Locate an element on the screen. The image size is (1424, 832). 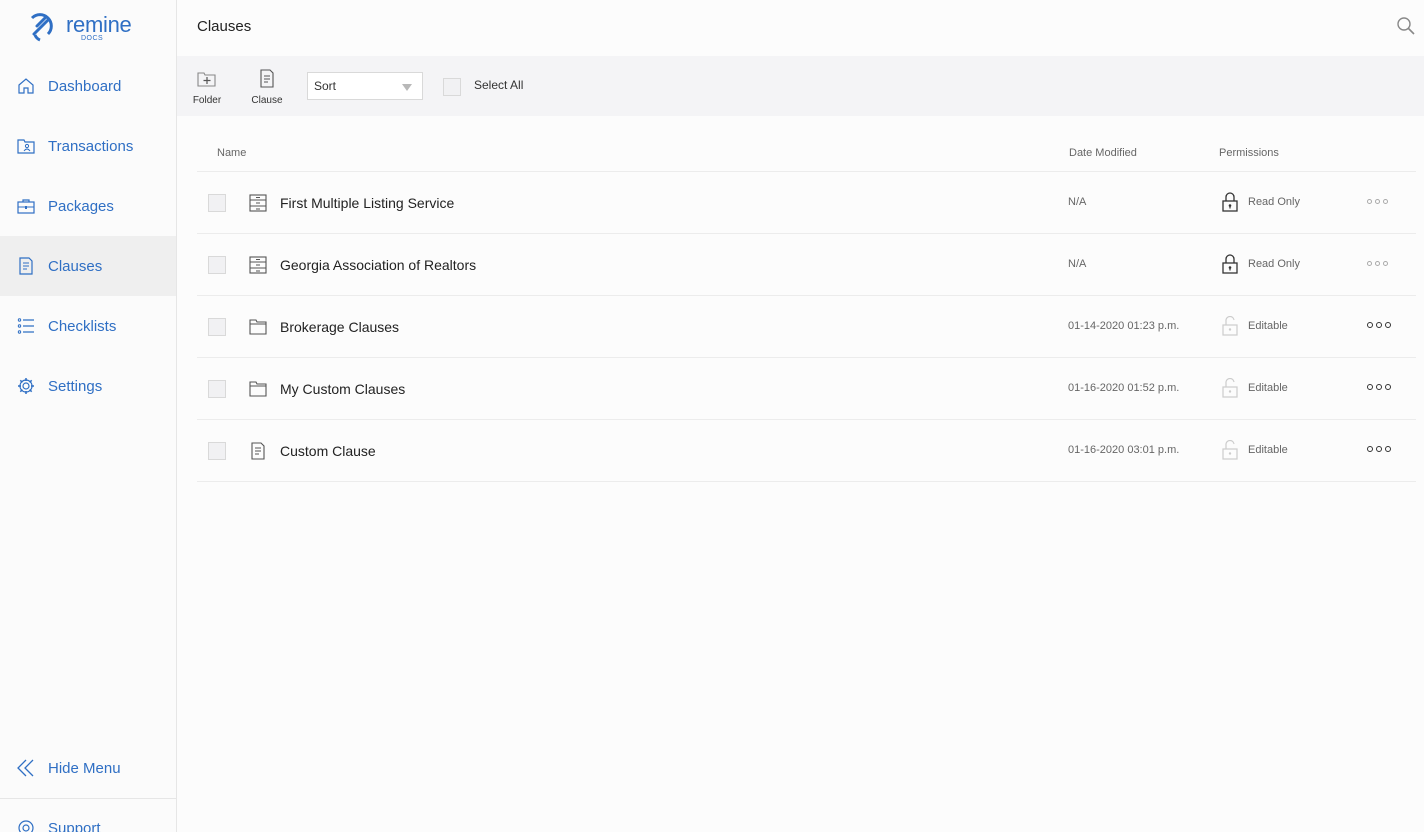
sidebar-item-clauses: Clauses is located at coordinates (88, 266).